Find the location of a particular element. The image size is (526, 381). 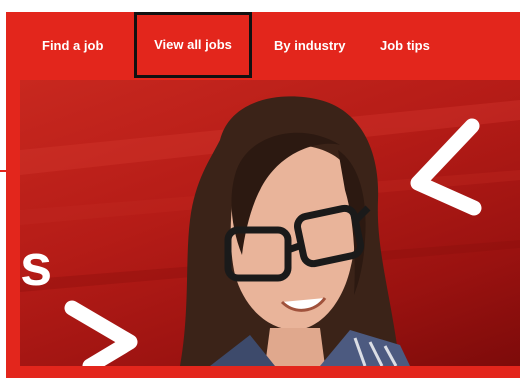

nav-view-all-jobs: View all jobs is located at coordinates (193, 45).